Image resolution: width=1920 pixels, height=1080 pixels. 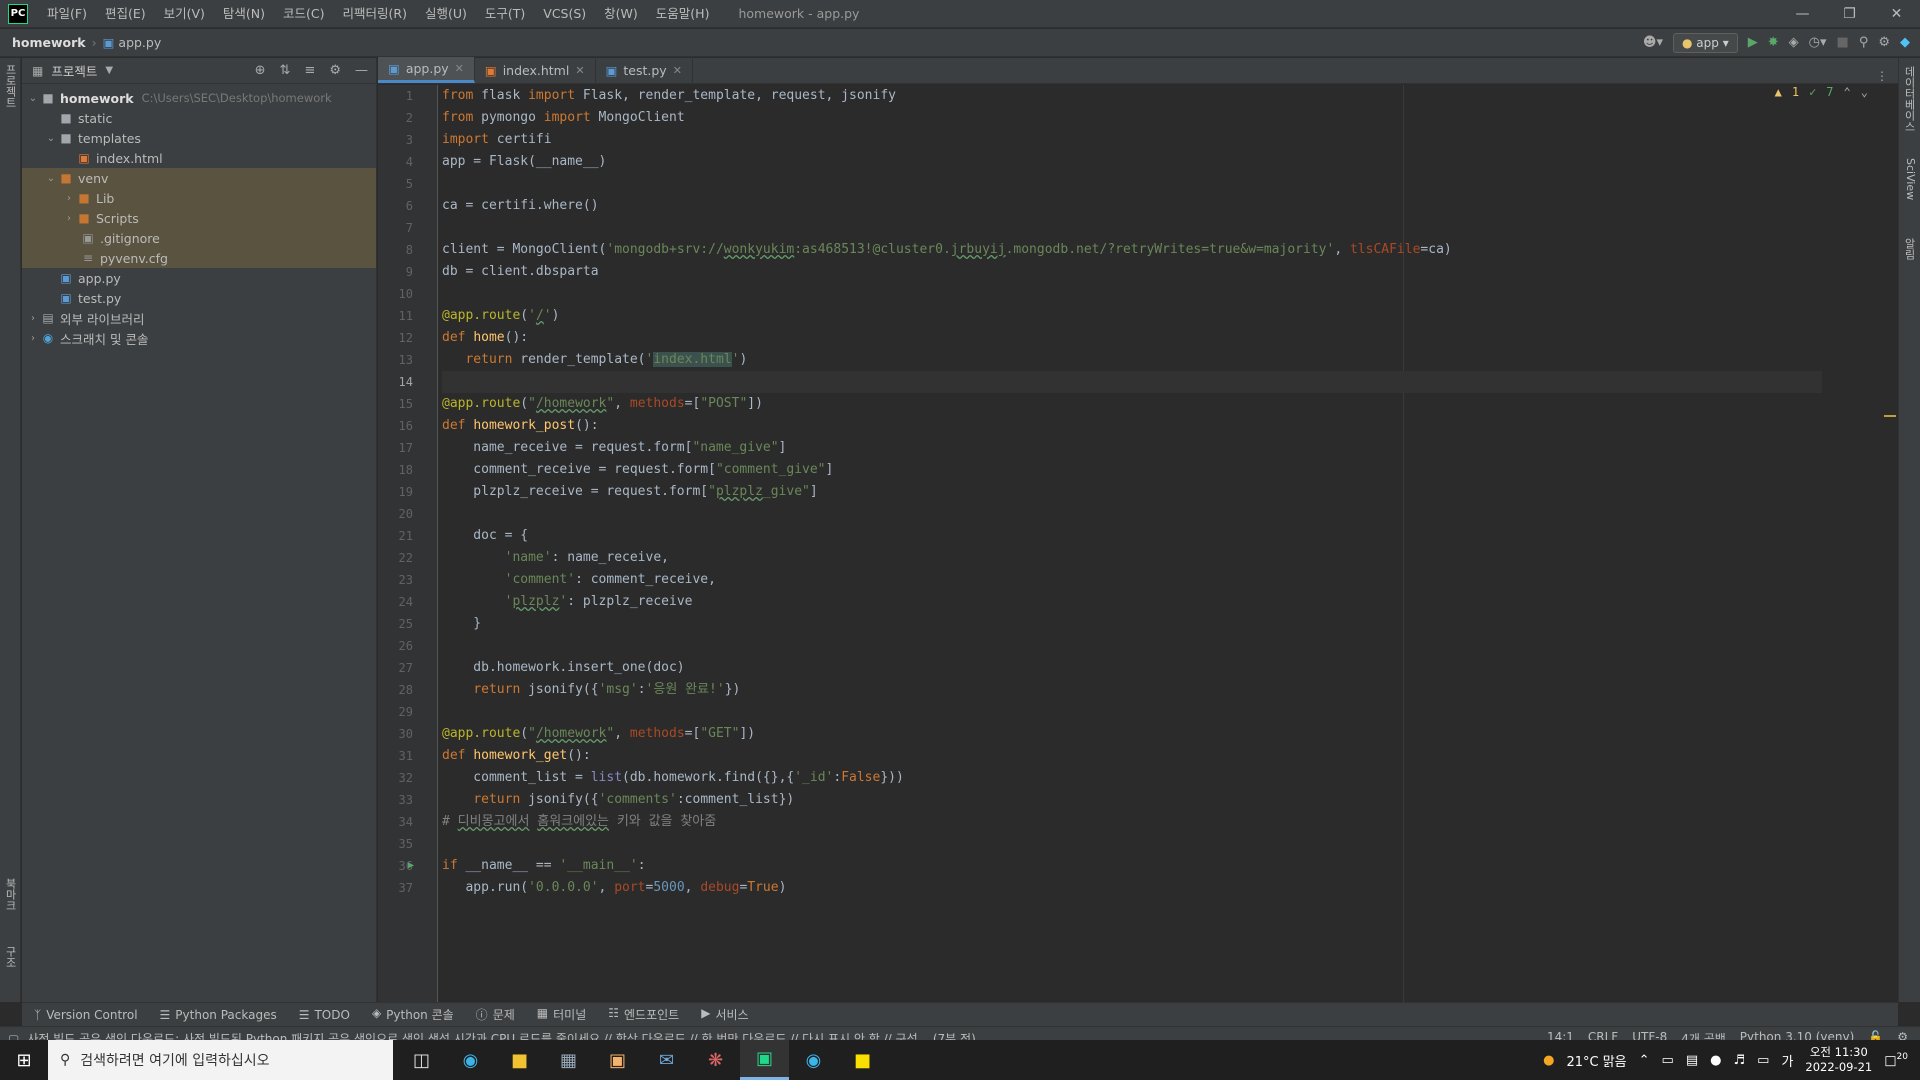 I want to click on tab-app-py: ▣ app.py ✕, so click(x=426, y=70).